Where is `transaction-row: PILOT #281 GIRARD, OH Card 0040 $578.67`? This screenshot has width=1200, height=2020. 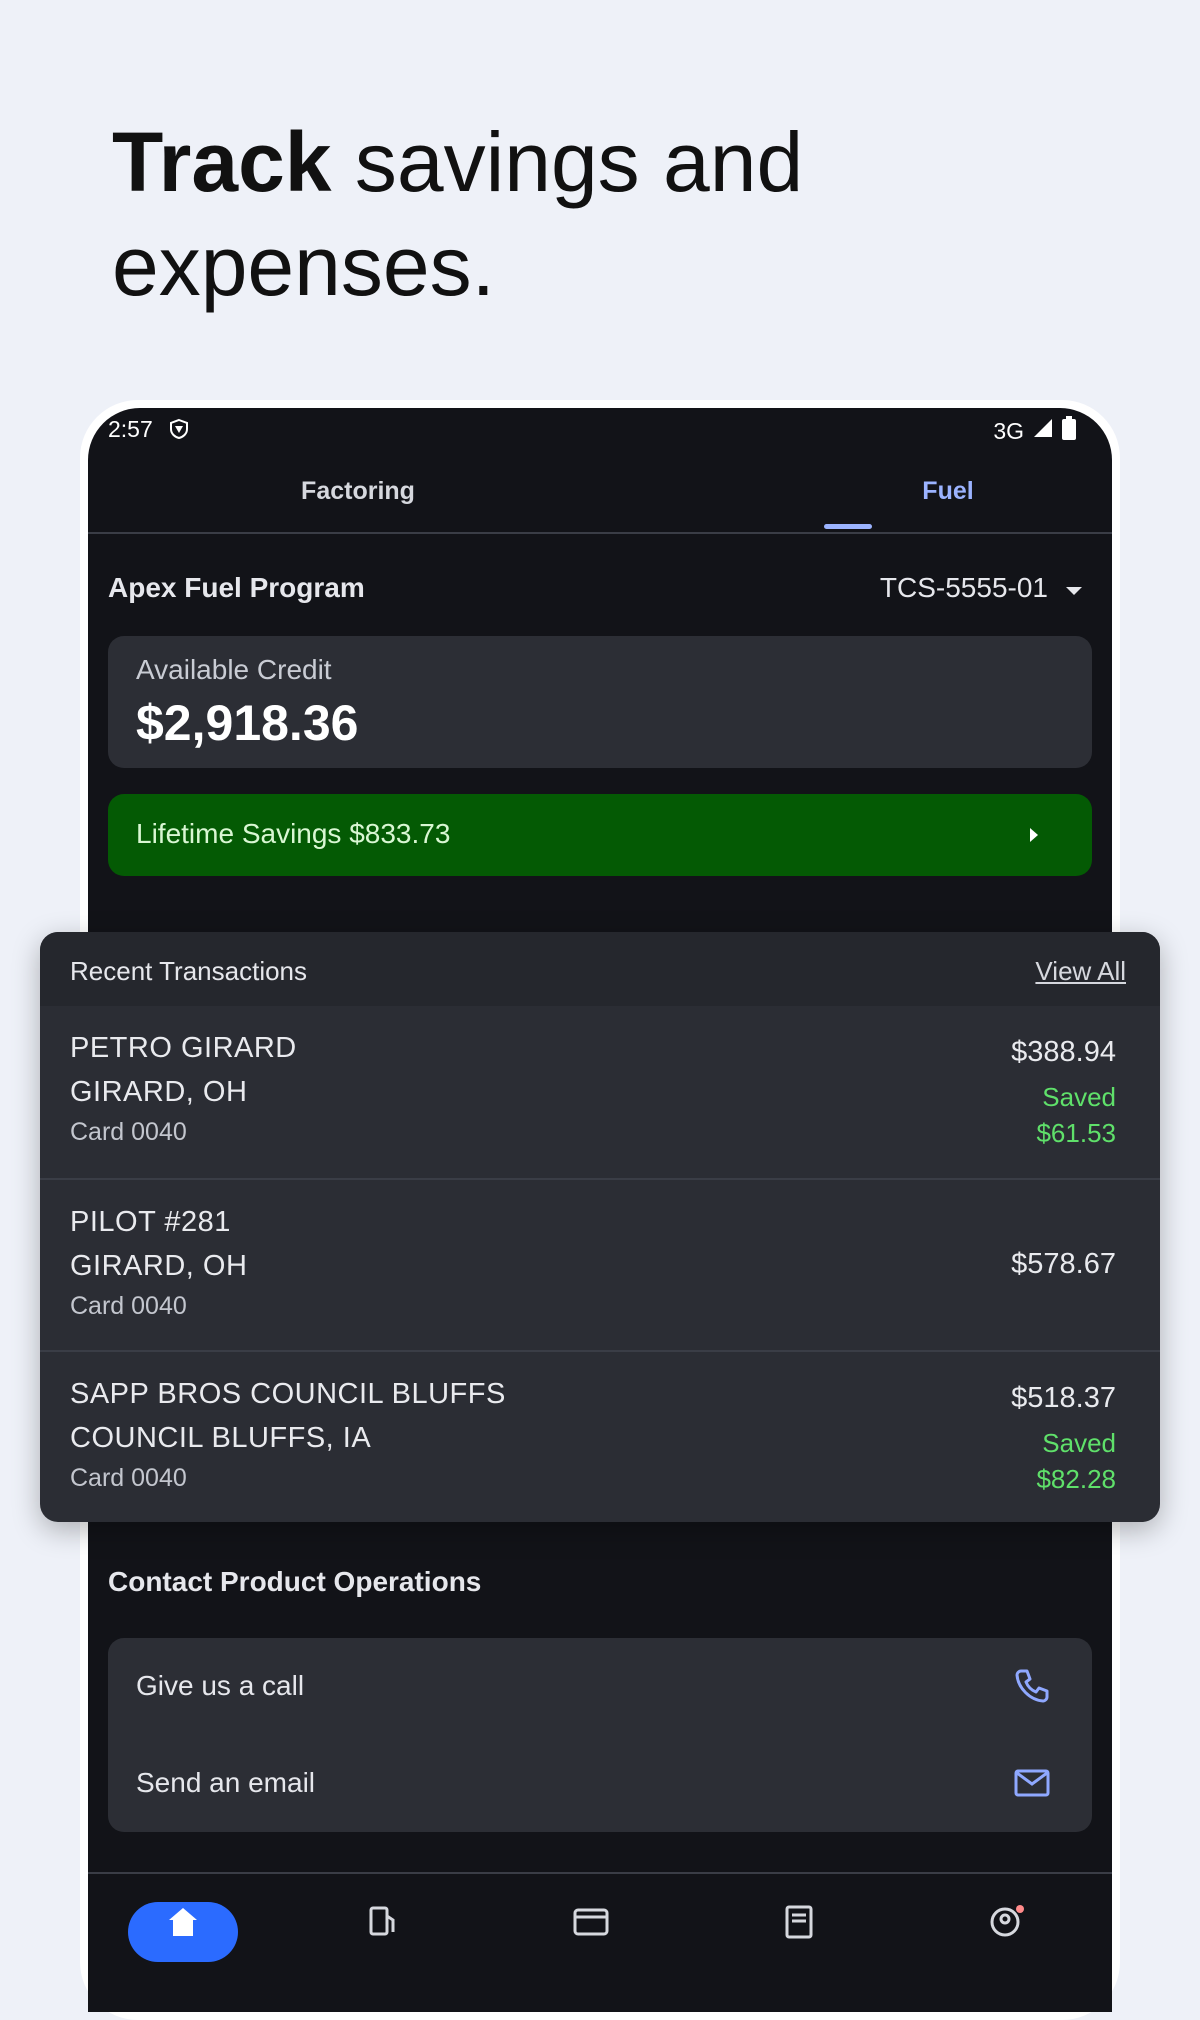 transaction-row: PILOT #281 GIRARD, OH Card 0040 $578.67 is located at coordinates (600, 1264).